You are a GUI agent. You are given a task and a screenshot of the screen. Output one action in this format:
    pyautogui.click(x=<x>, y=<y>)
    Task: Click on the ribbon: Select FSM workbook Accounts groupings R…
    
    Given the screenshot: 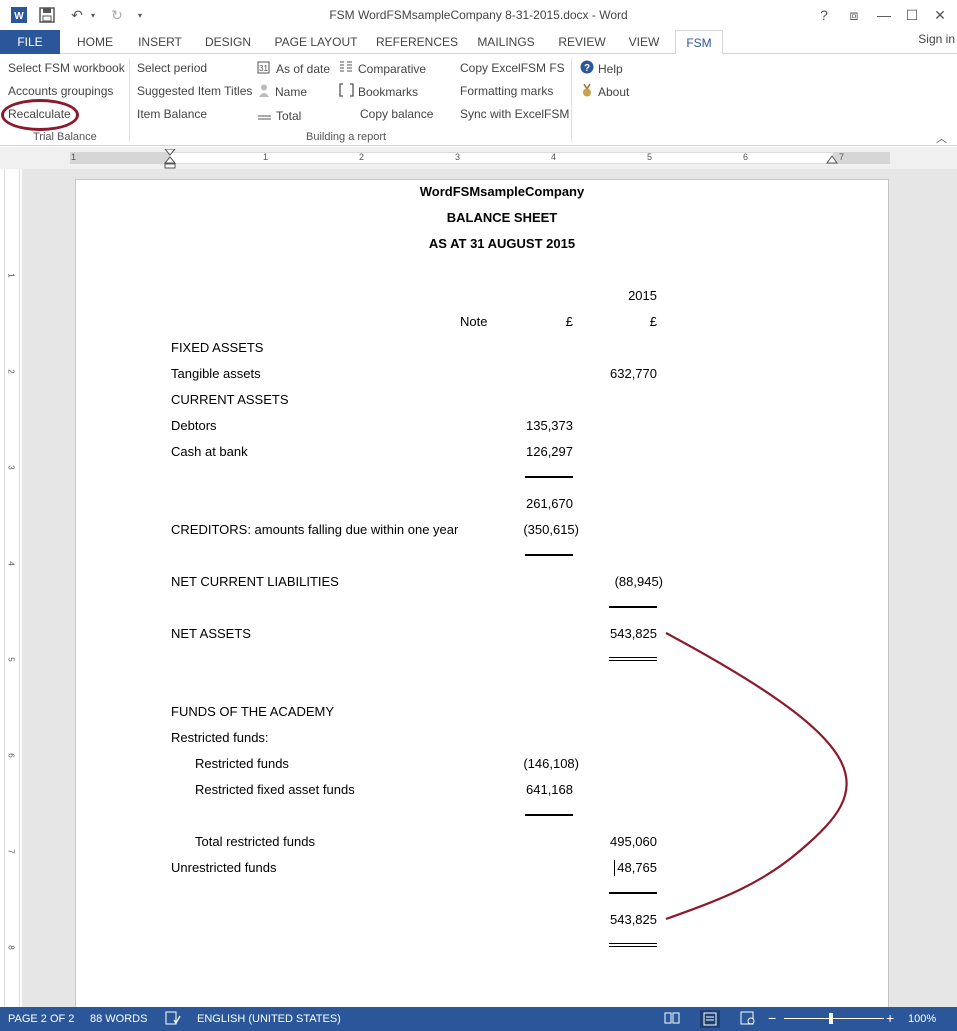 What is the action you would take?
    pyautogui.click(x=478, y=100)
    